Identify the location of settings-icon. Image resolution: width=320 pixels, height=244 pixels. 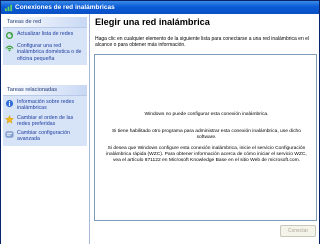
(9, 134).